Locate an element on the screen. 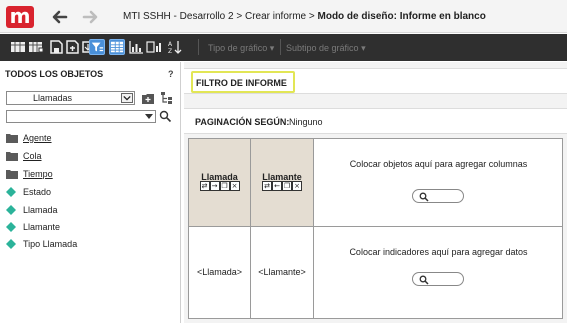  pagination-row: PAGINACIÓN SEGÚN: Ninguno is located at coordinates (375, 121).